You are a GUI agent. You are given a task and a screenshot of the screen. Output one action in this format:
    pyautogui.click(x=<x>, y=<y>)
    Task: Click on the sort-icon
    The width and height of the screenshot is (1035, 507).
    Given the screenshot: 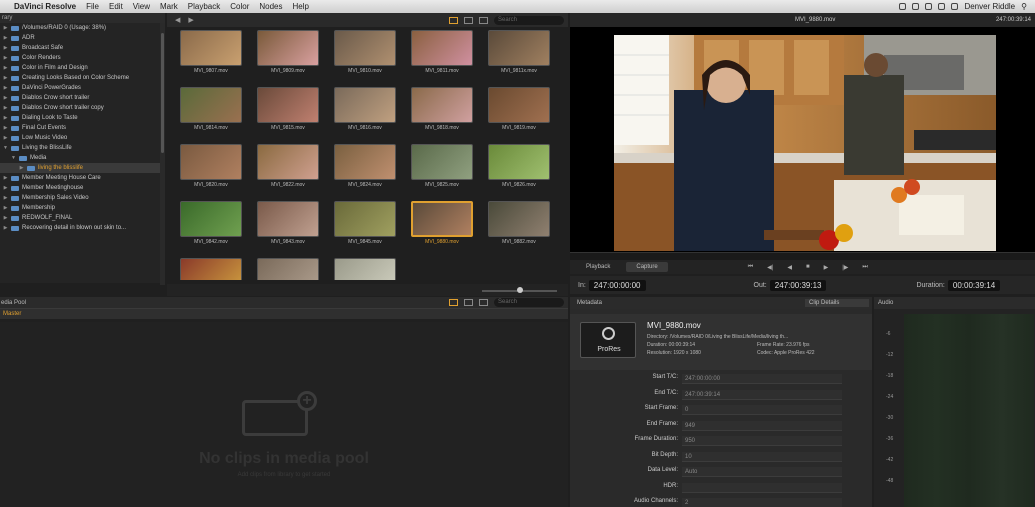 What is the action you would take?
    pyautogui.click(x=483, y=20)
    